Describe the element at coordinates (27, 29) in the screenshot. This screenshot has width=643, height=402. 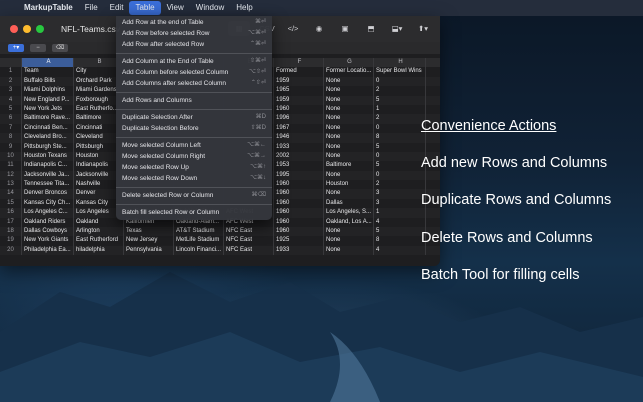
I see `minimize-button` at that location.